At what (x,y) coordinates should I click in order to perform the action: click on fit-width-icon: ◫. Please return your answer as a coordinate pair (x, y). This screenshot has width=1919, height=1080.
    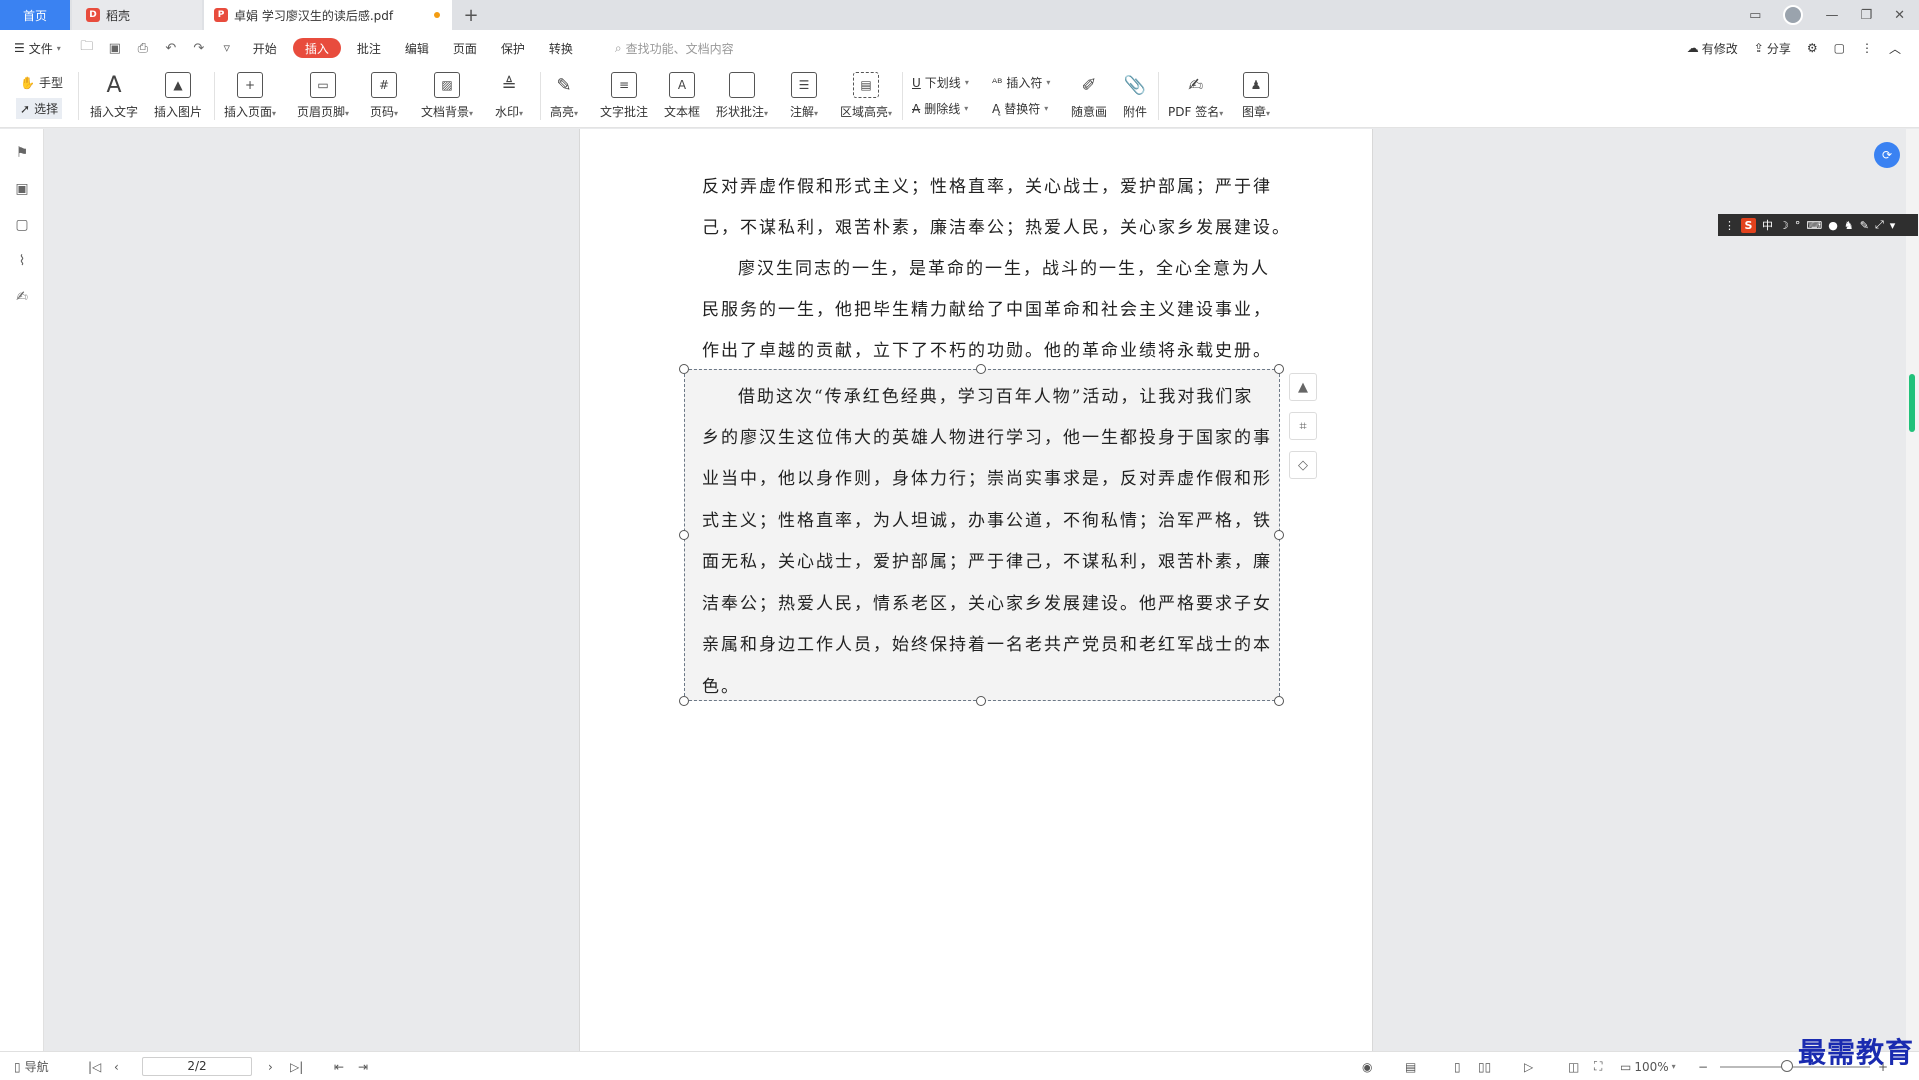
    Looking at the image, I should click on (1573, 1066).